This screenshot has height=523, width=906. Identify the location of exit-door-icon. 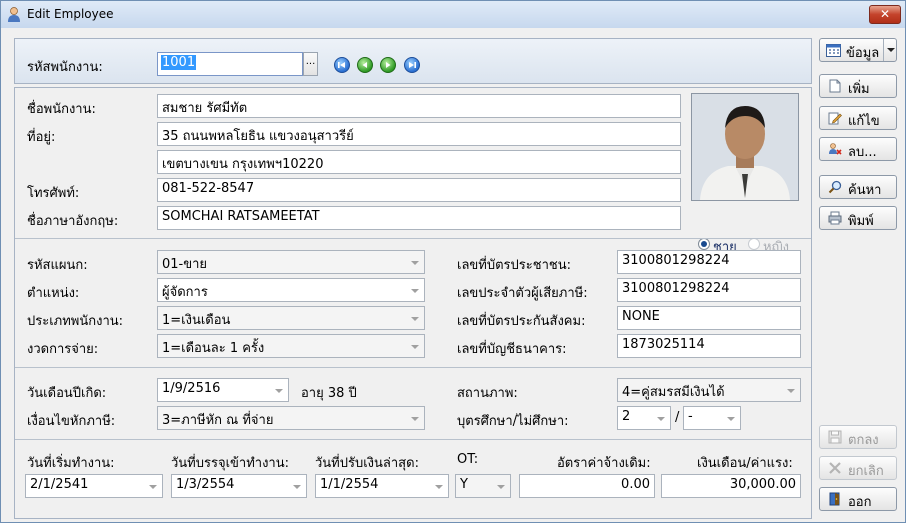
(834, 499).